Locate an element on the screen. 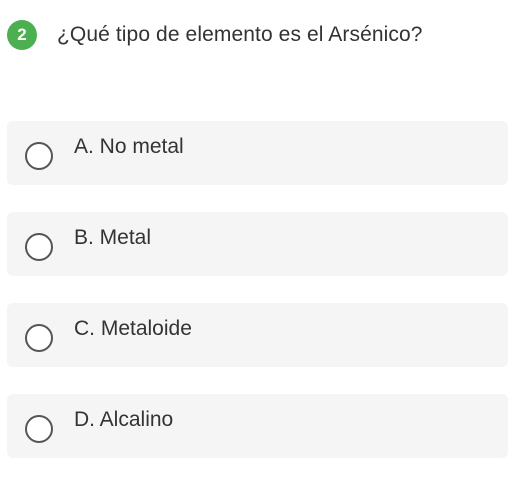 The height and width of the screenshot is (481, 508). question-text: ¿Qué tipo de elemento es el Arsénico? is located at coordinates (240, 34).